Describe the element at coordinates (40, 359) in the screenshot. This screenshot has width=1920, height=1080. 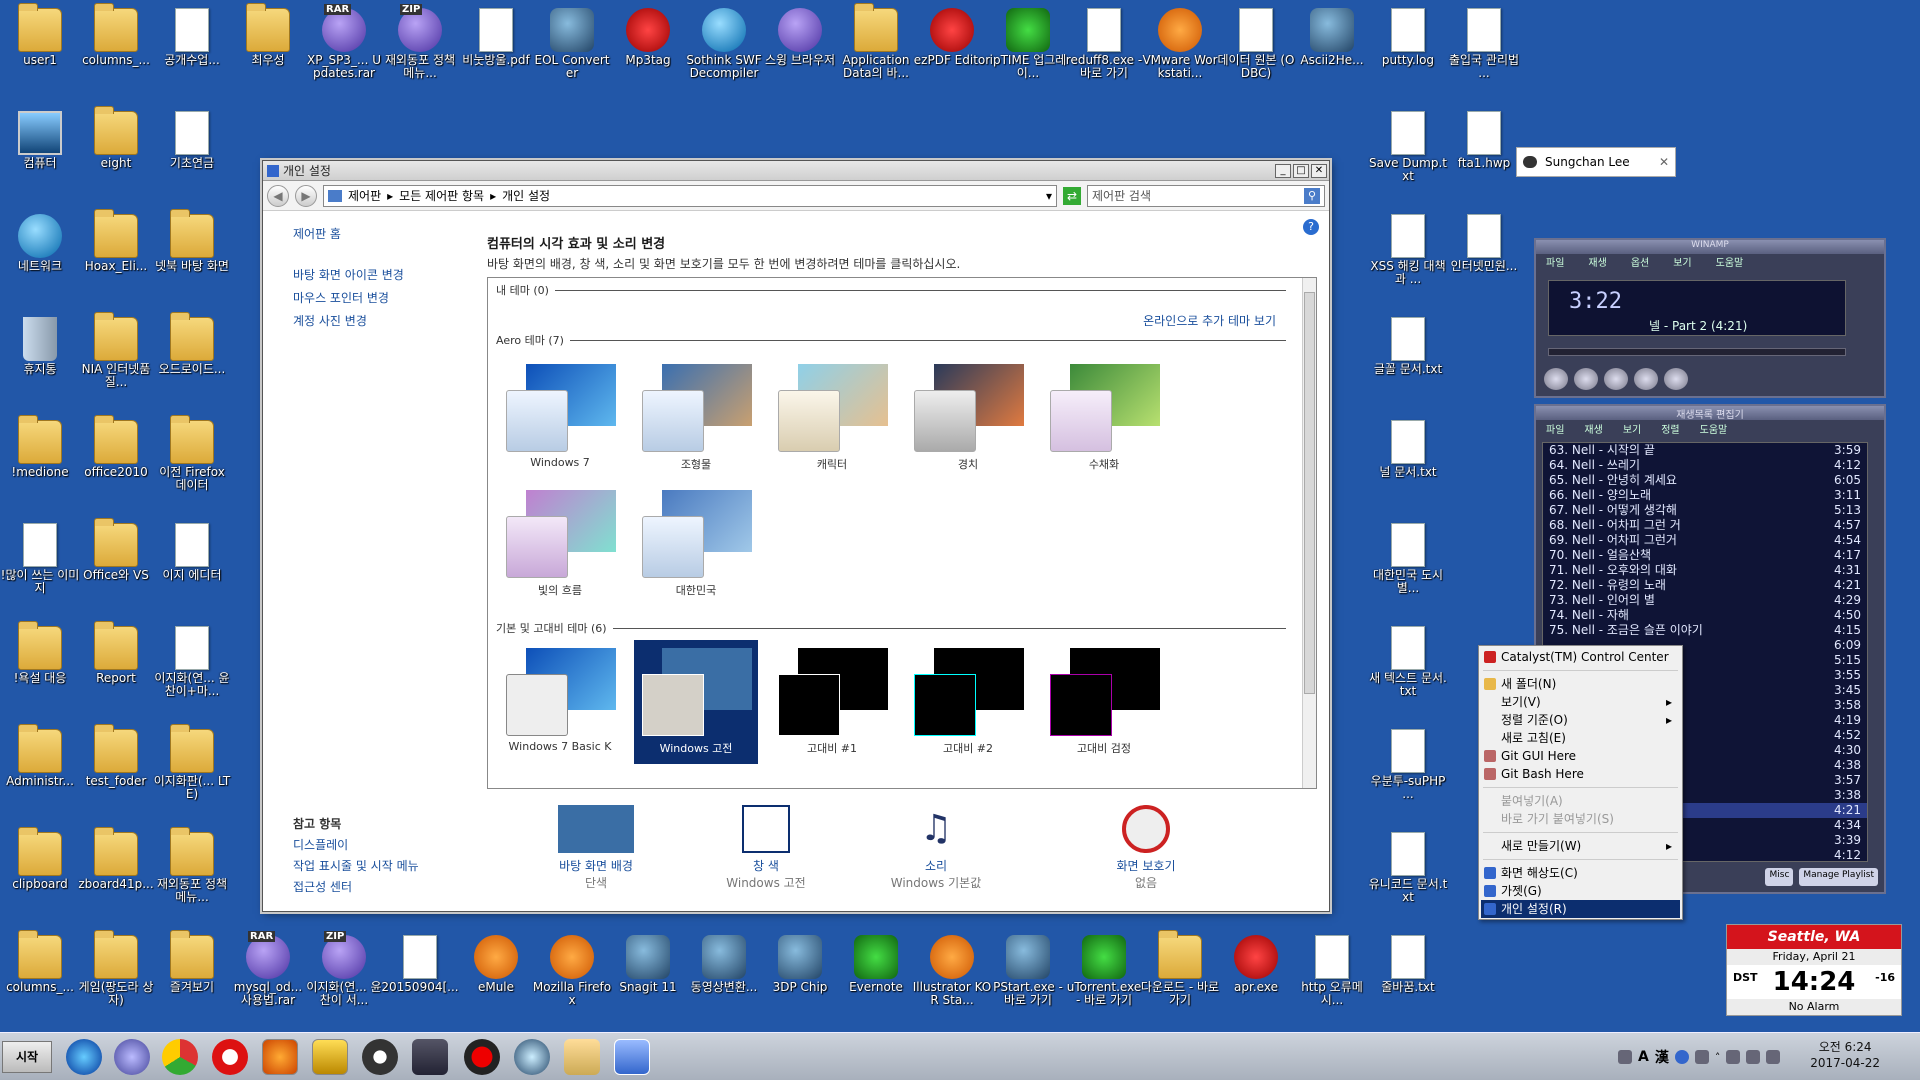
I see `desktop-icon: 휴지통` at that location.